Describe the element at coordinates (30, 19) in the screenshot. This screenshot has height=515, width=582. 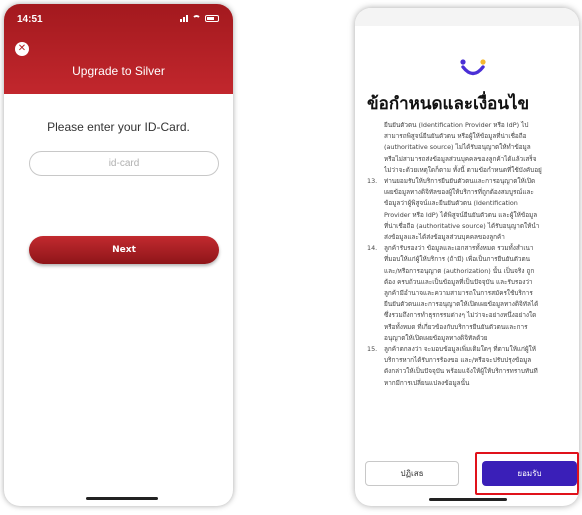
I see `status-time: 14:51` at that location.